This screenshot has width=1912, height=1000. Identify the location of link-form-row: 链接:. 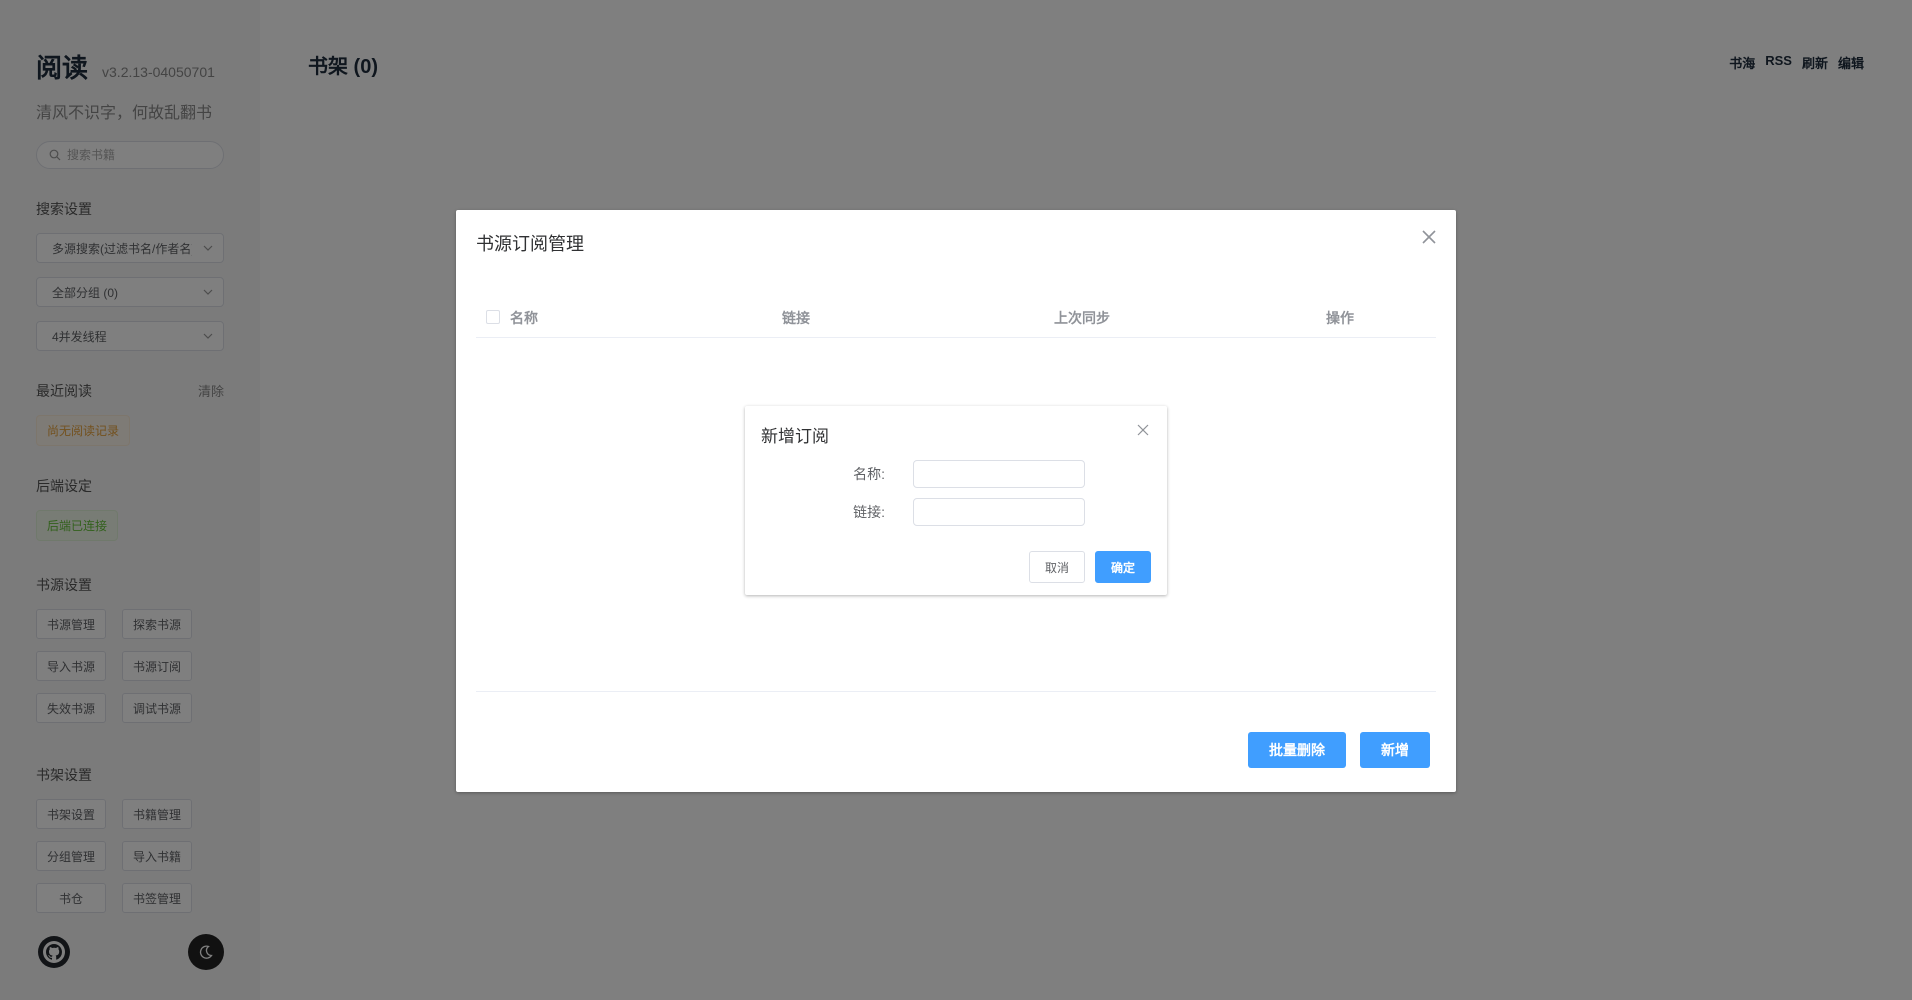
(956, 511).